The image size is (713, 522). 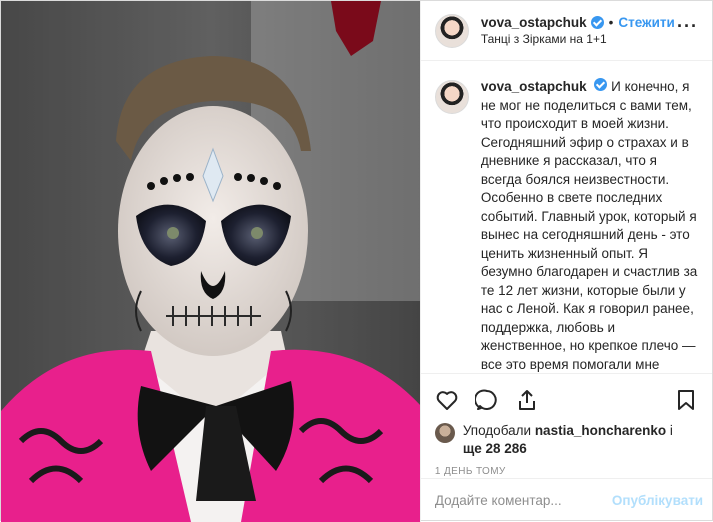 What do you see at coordinates (686, 400) in the screenshot?
I see `bookmark-icon` at bounding box center [686, 400].